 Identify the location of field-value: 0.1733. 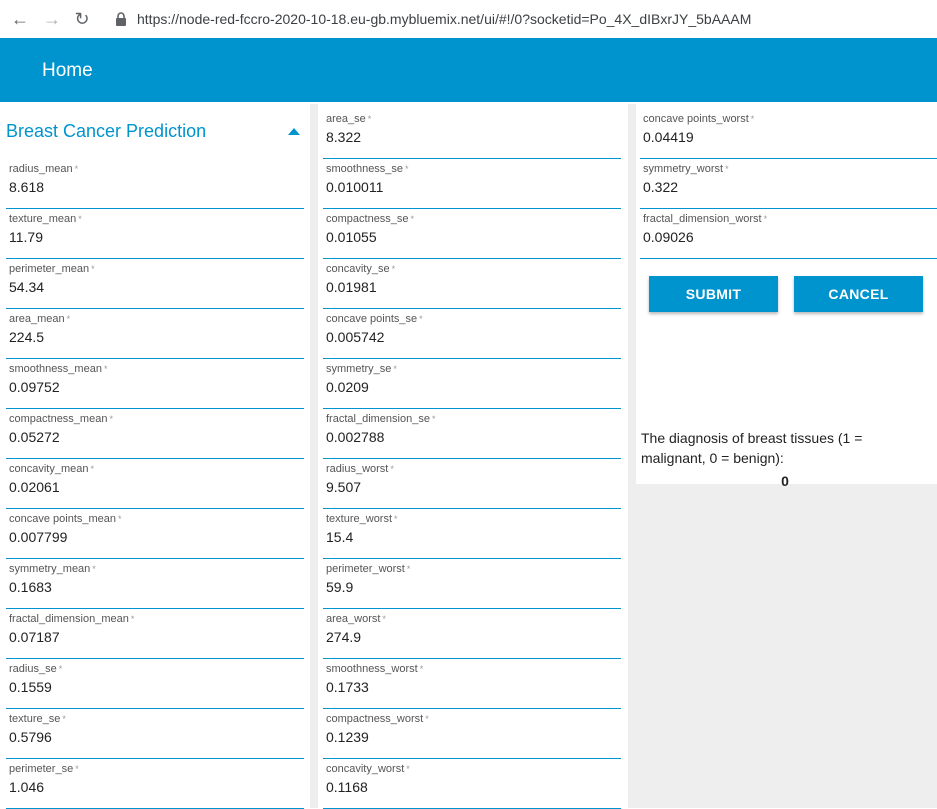
(347, 687).